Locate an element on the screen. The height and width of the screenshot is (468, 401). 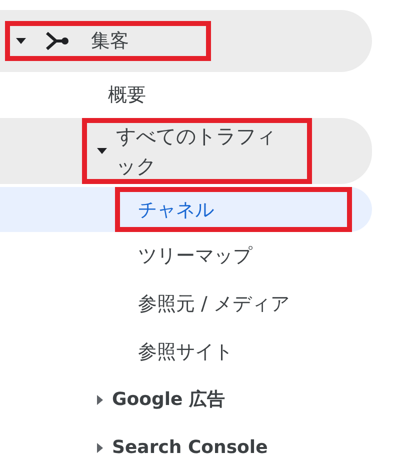
nav-section-row: 集客 is located at coordinates (186, 41).